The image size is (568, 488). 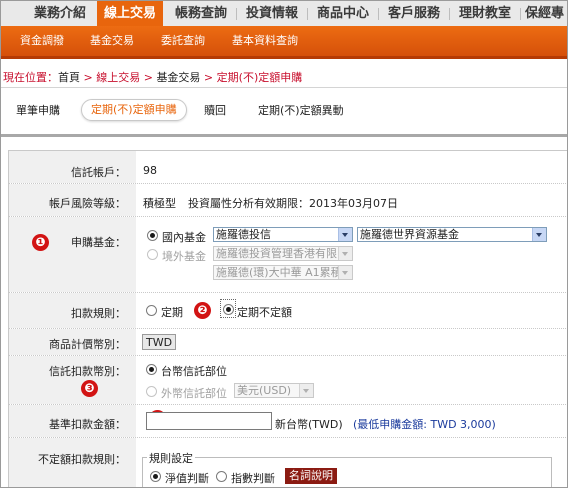 What do you see at coordinates (202, 310) in the screenshot?
I see `marker-2-icon: ❷` at bounding box center [202, 310].